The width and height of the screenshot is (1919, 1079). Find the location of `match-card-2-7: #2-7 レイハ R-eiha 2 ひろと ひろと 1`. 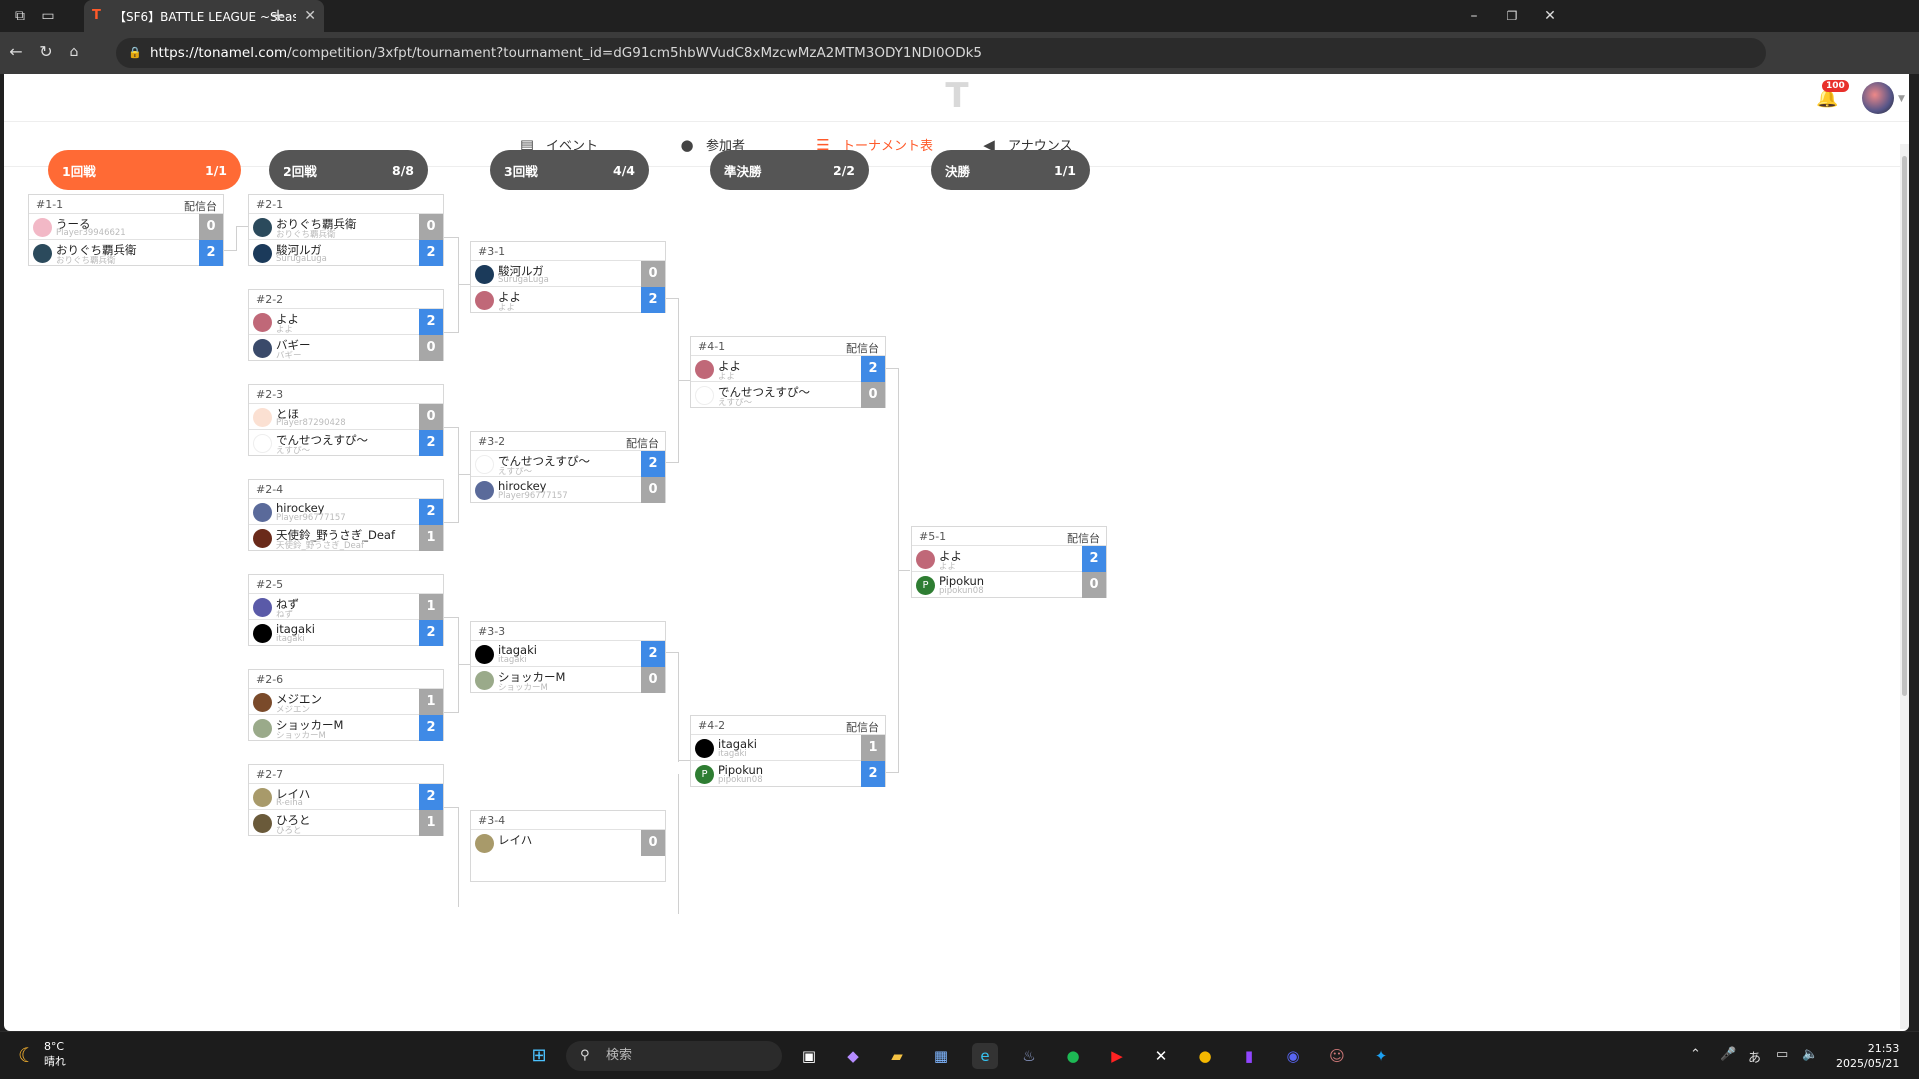

match-card-2-7: #2-7 レイハ R-eiha 2 ひろと ひろと 1 is located at coordinates (346, 800).